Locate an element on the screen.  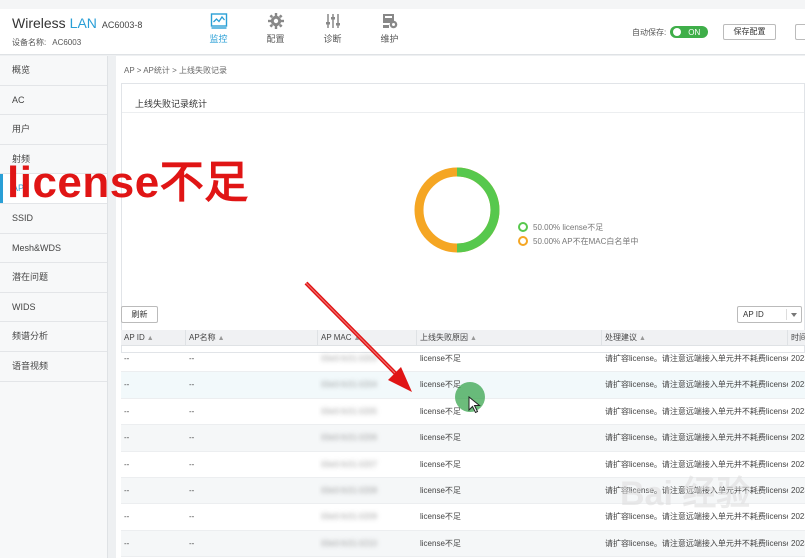
main-nav: 监控 配置 诊断 维护 is located at coordinates (304, 28).